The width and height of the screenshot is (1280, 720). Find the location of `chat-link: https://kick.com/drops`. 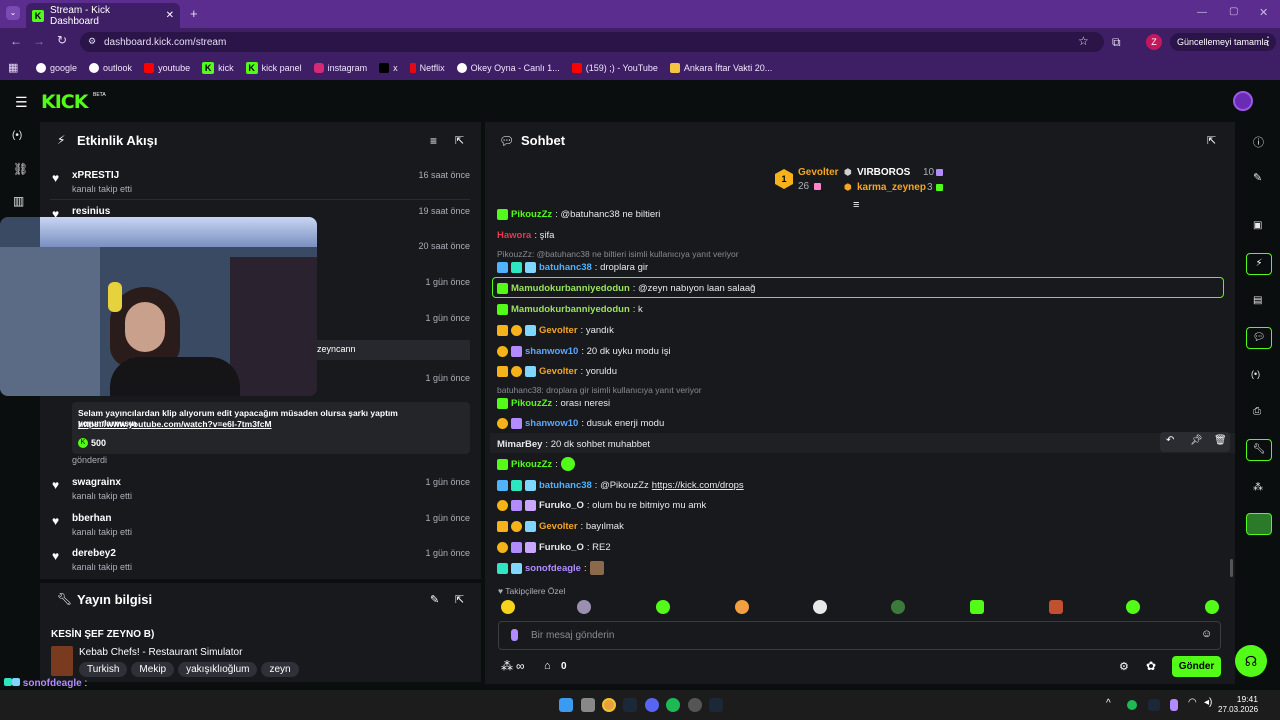

chat-link: https://kick.com/drops is located at coordinates (698, 485).